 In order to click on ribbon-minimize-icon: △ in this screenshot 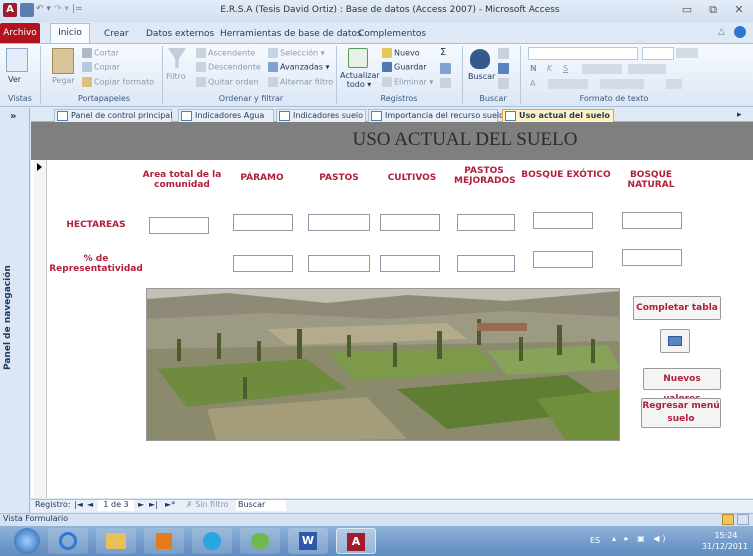, I will do `click(721, 32)`.